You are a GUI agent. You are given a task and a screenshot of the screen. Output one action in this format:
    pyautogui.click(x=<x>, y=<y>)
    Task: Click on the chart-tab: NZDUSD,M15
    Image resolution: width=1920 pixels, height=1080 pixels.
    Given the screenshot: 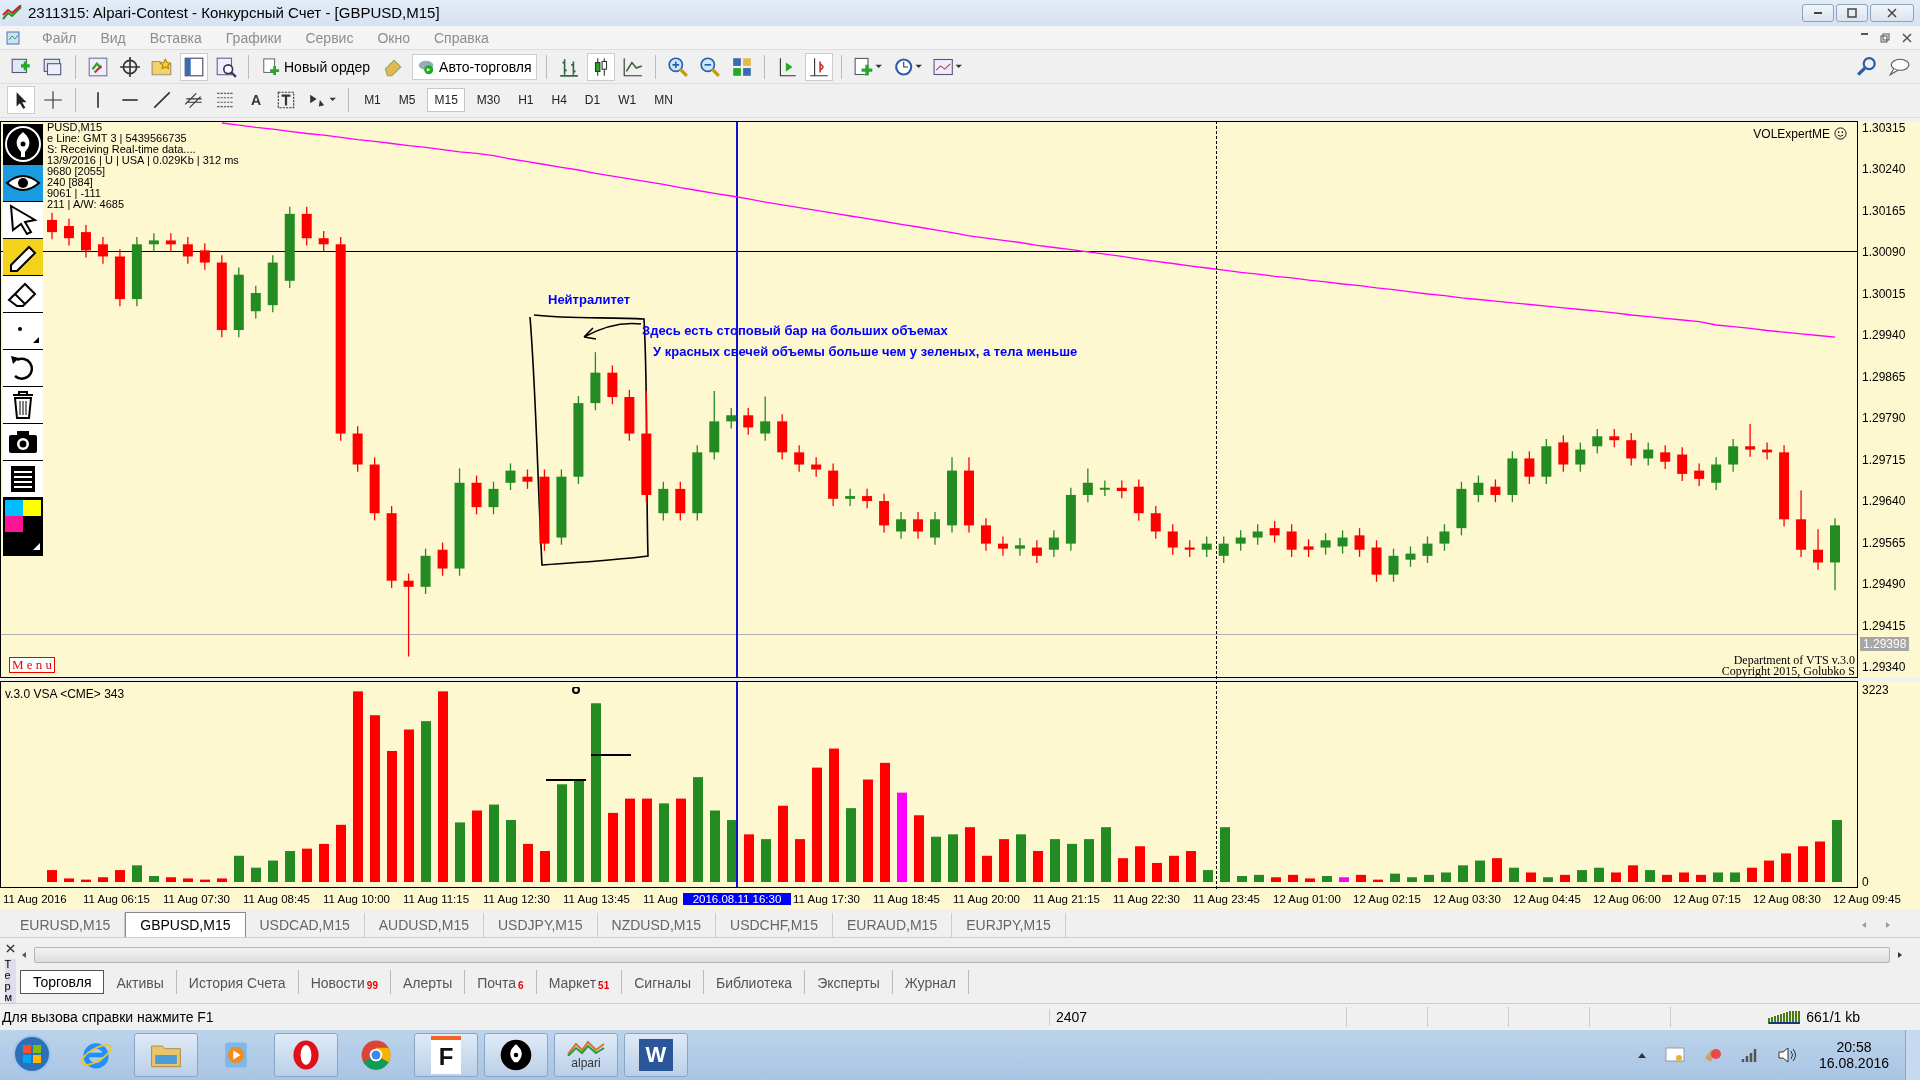 What is the action you would take?
    pyautogui.click(x=657, y=925)
    